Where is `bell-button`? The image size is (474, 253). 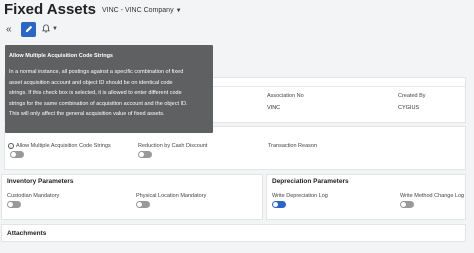
bell-button is located at coordinates (46, 29).